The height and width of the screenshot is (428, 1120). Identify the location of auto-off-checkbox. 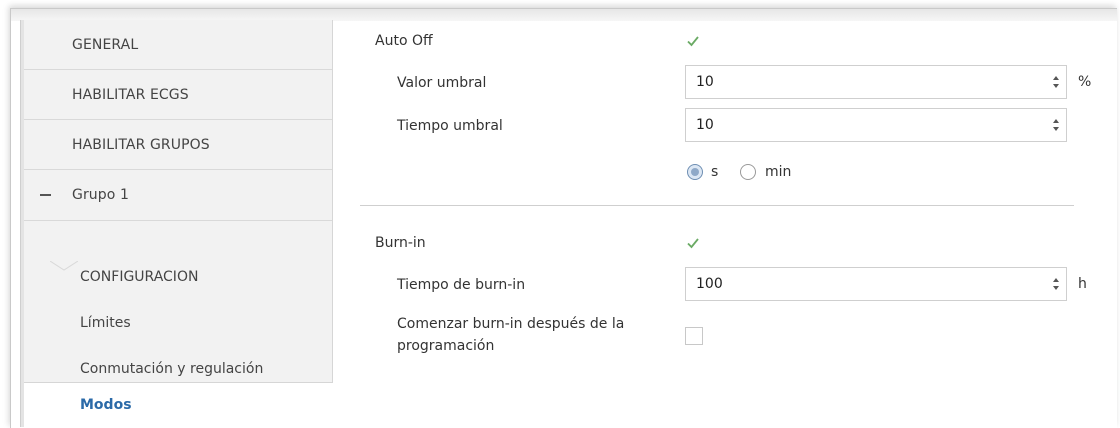
(693, 41).